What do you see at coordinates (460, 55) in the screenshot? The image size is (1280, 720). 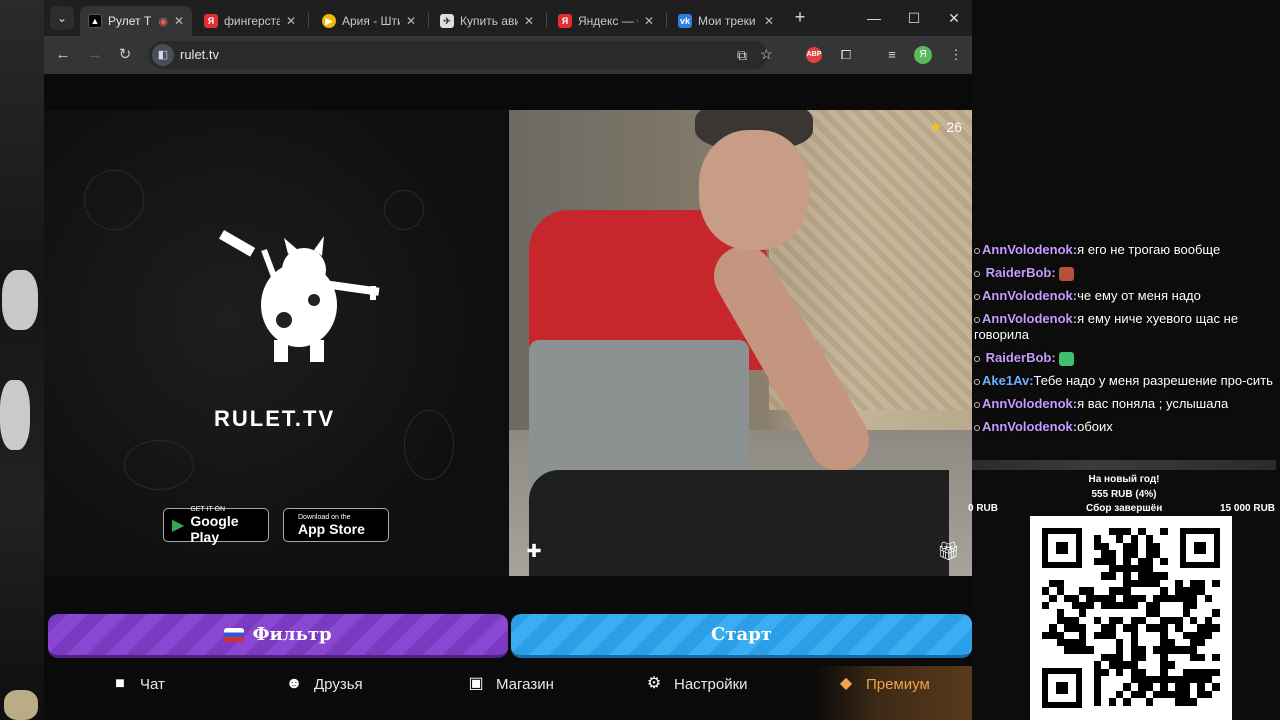 I see `address-bar: ◧ rulet.tv ⧉ ☆` at bounding box center [460, 55].